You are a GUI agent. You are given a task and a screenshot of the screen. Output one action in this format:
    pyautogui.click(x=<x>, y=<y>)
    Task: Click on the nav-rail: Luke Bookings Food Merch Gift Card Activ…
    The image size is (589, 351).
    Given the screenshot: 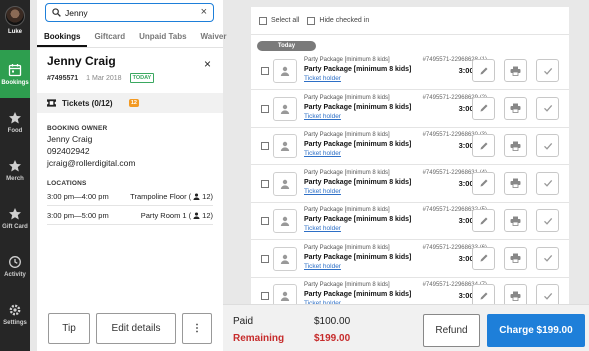 What is the action you would take?
    pyautogui.click(x=15, y=175)
    